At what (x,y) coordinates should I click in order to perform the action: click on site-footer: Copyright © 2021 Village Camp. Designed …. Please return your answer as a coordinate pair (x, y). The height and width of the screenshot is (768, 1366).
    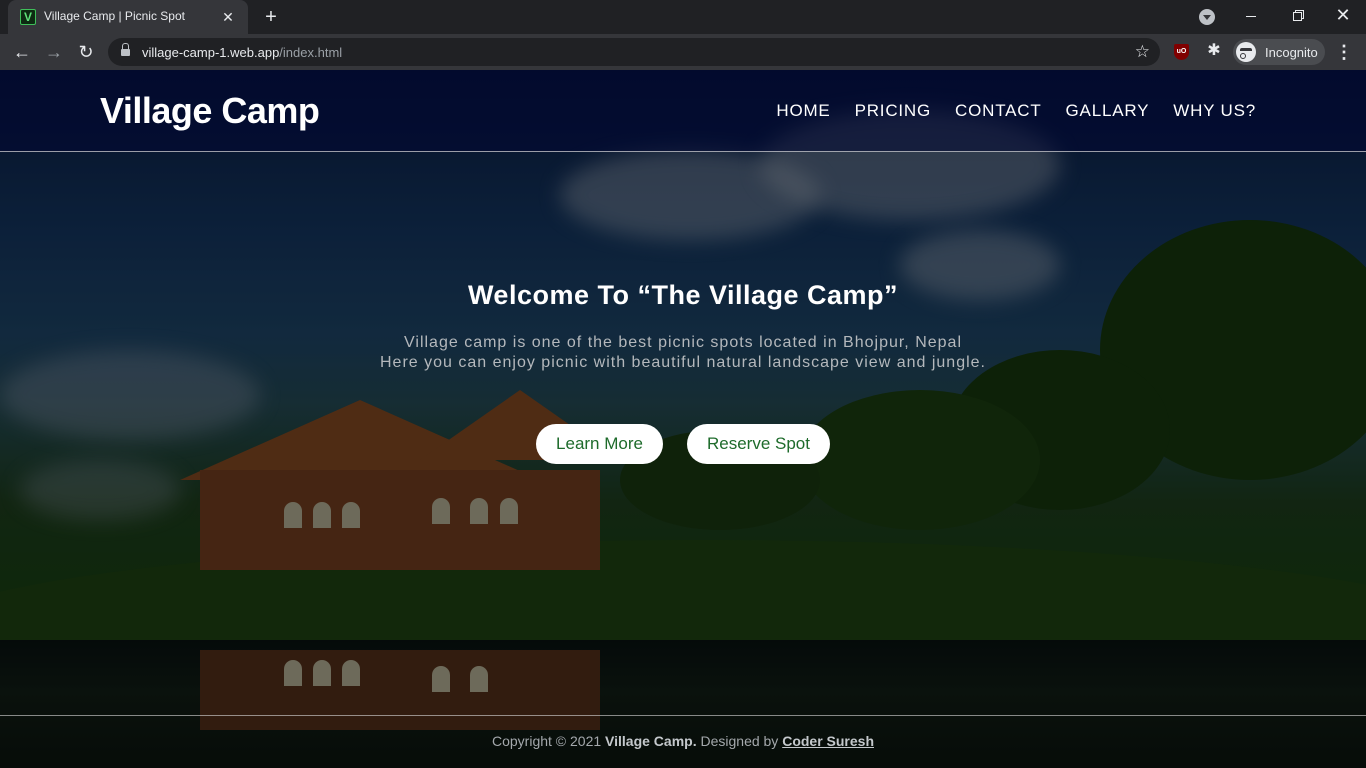
    Looking at the image, I should click on (683, 741).